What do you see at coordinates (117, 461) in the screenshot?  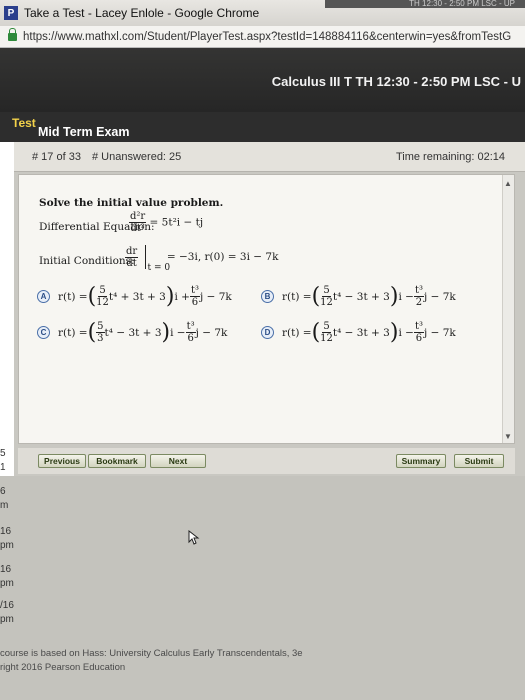 I see `bookmark-button: Bookmark` at bounding box center [117, 461].